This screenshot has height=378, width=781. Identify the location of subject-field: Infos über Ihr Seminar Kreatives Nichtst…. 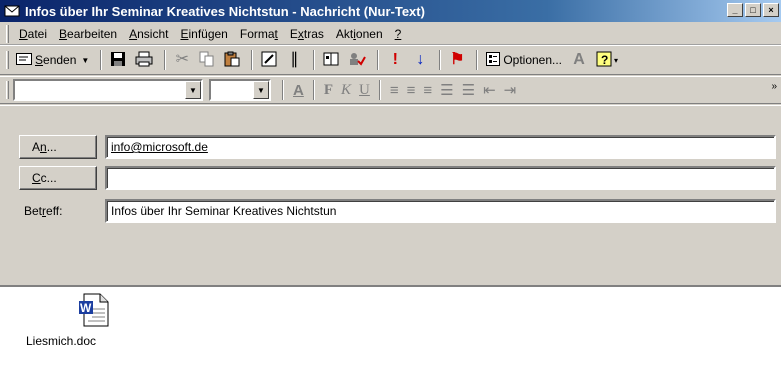
(440, 211).